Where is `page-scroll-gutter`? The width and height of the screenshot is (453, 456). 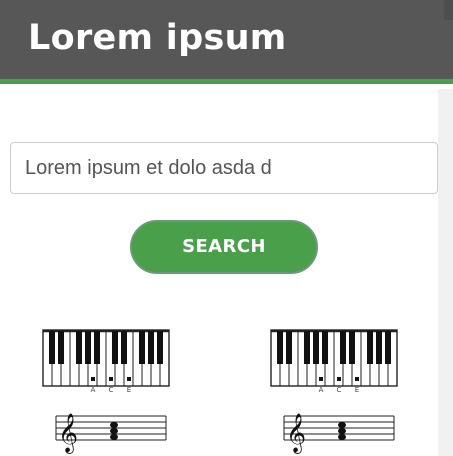
page-scroll-gutter is located at coordinates (445, 272).